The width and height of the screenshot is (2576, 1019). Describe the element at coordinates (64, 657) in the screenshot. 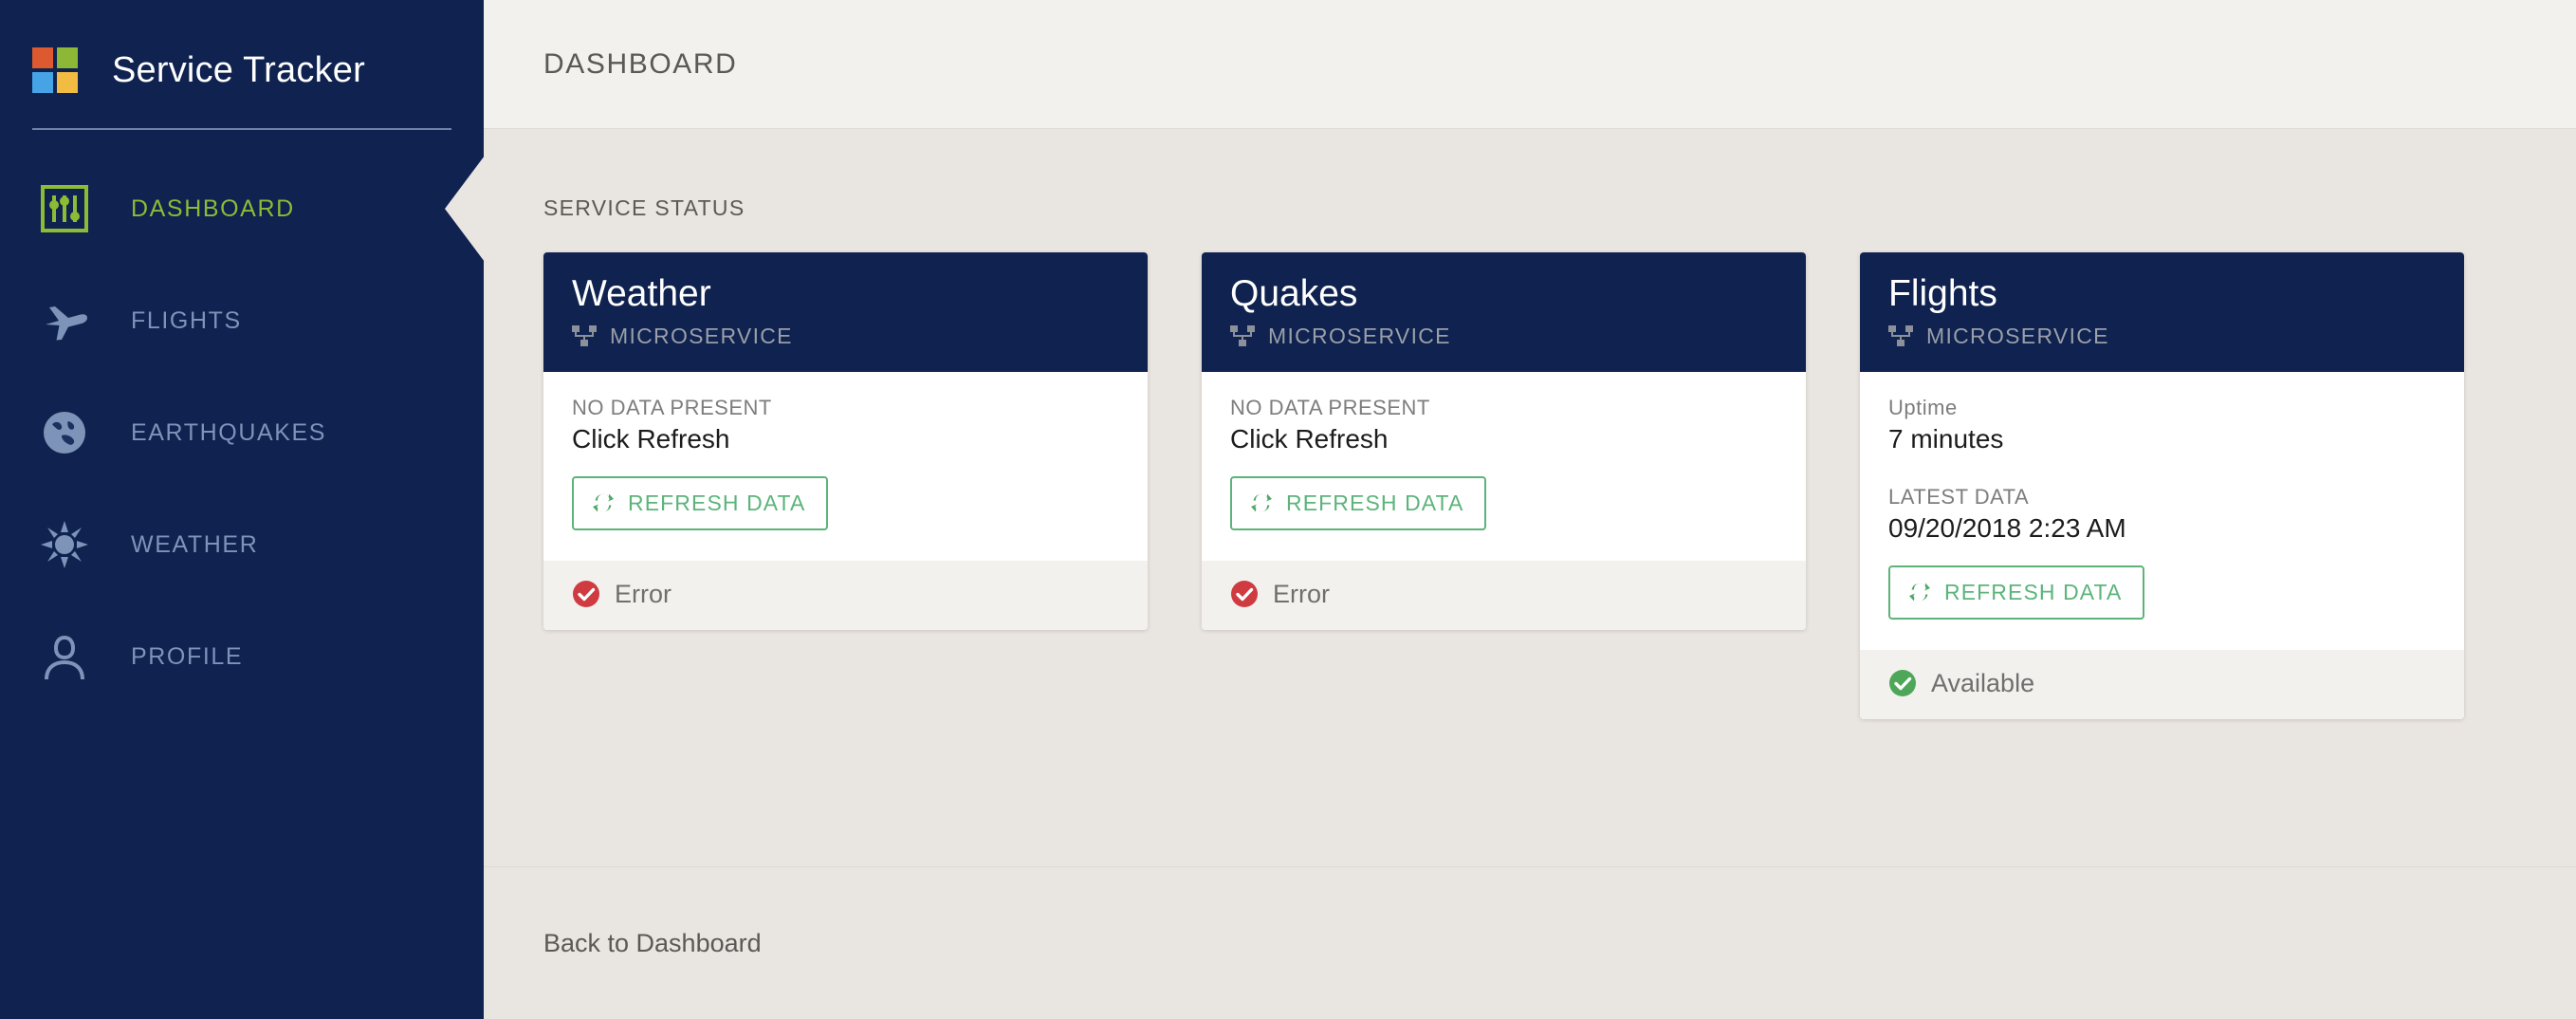

I see `person-icon` at that location.